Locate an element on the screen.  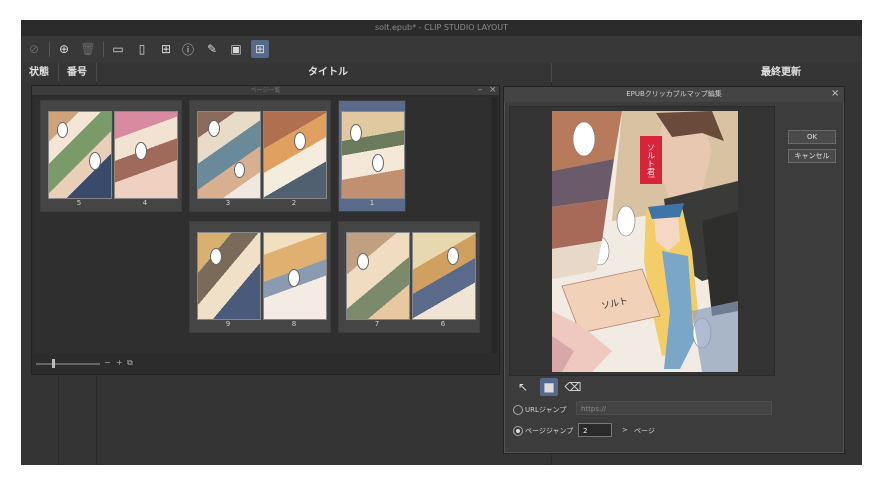
spread-9-8: 9 8 is located at coordinates (260, 277).